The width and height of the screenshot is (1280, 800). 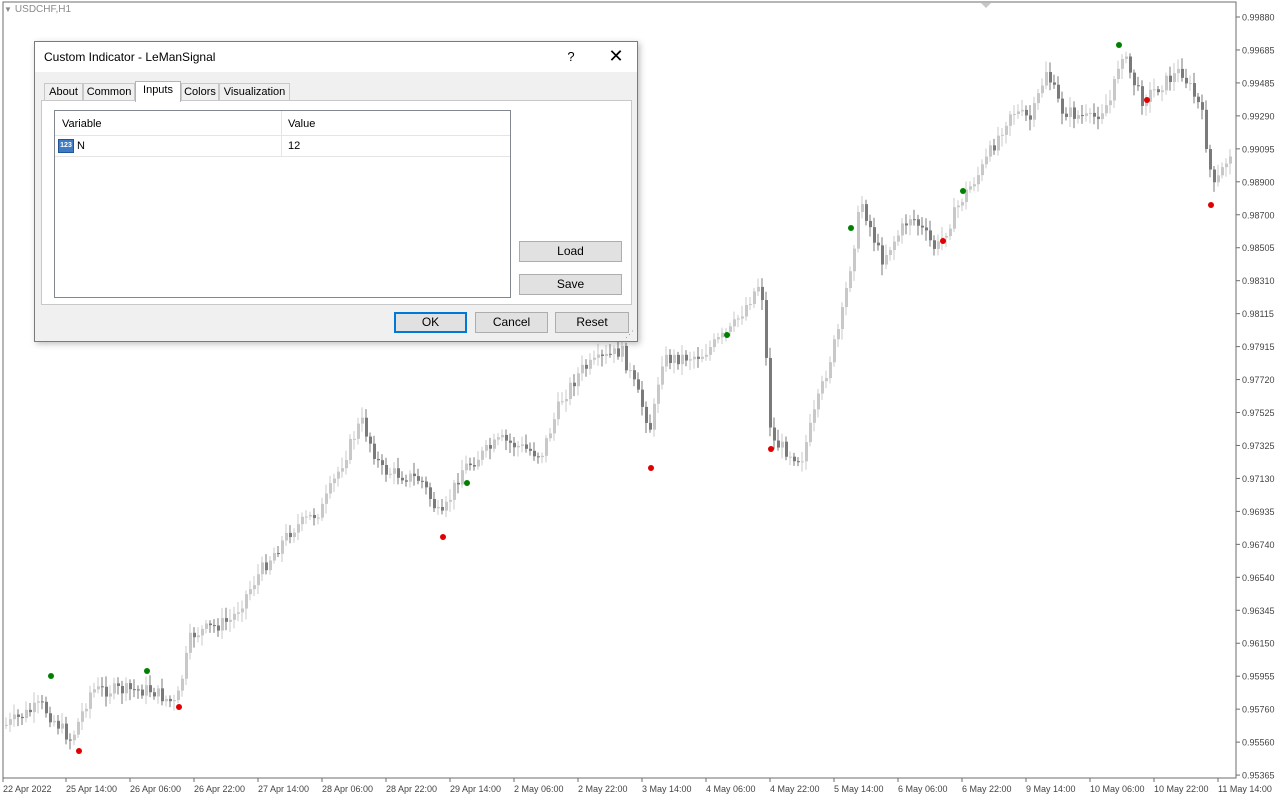 What do you see at coordinates (254, 92) in the screenshot?
I see `tab-visualization: Visualization` at bounding box center [254, 92].